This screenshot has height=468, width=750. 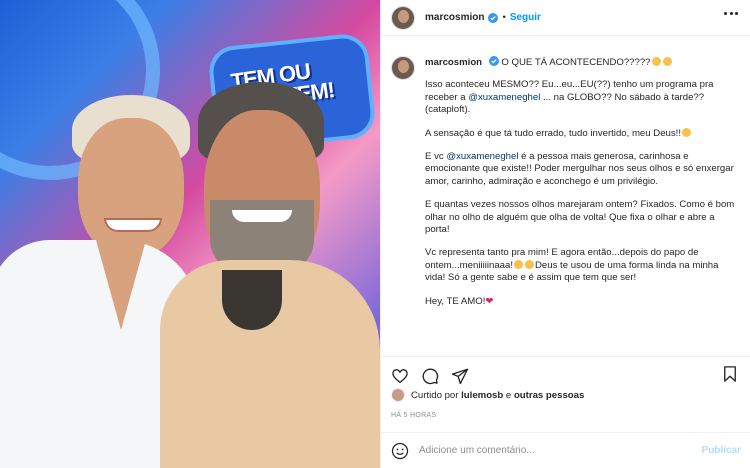 I want to click on caption-username: marcosmion, so click(x=453, y=62).